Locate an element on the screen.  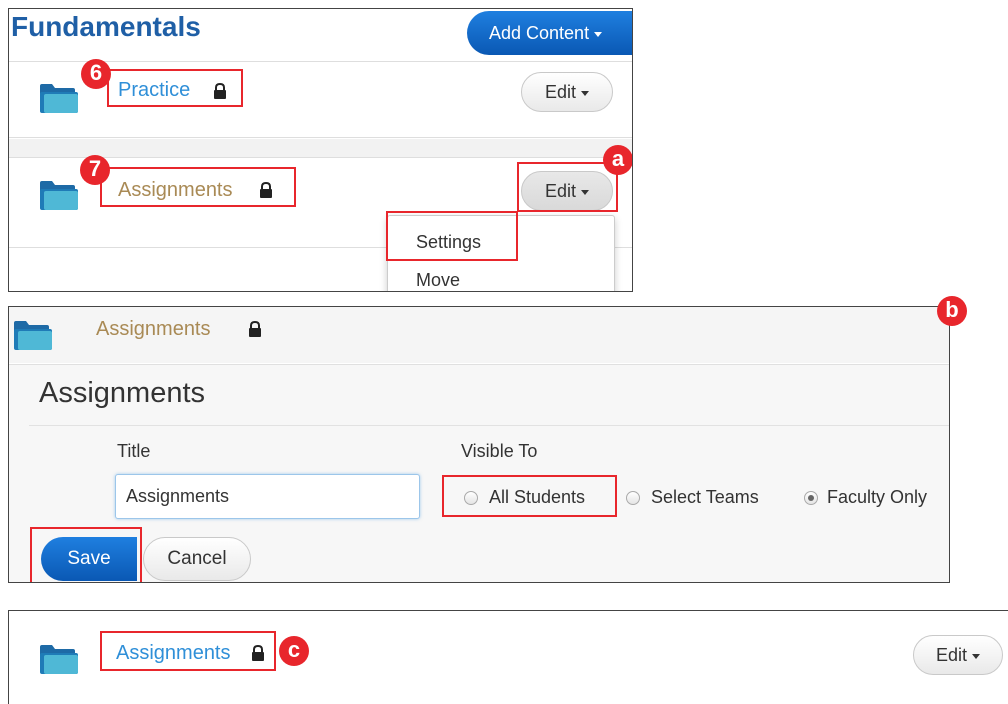
folder-label: Assignments is located at coordinates (153, 329).